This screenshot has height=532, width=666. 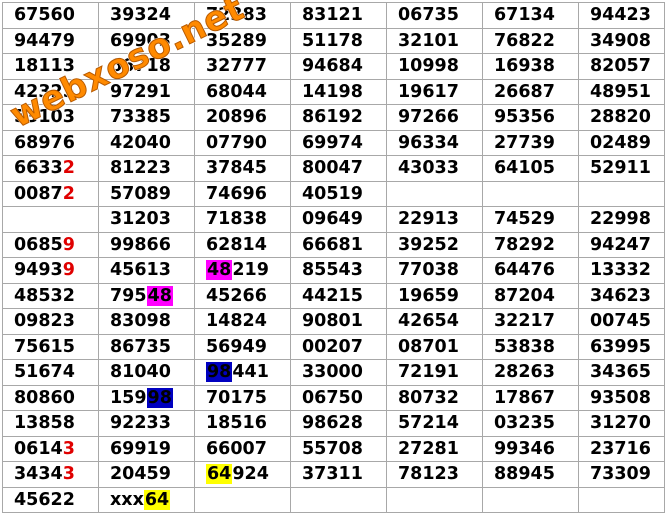 I want to click on table-cell: 32217, so click(x=530, y=321).